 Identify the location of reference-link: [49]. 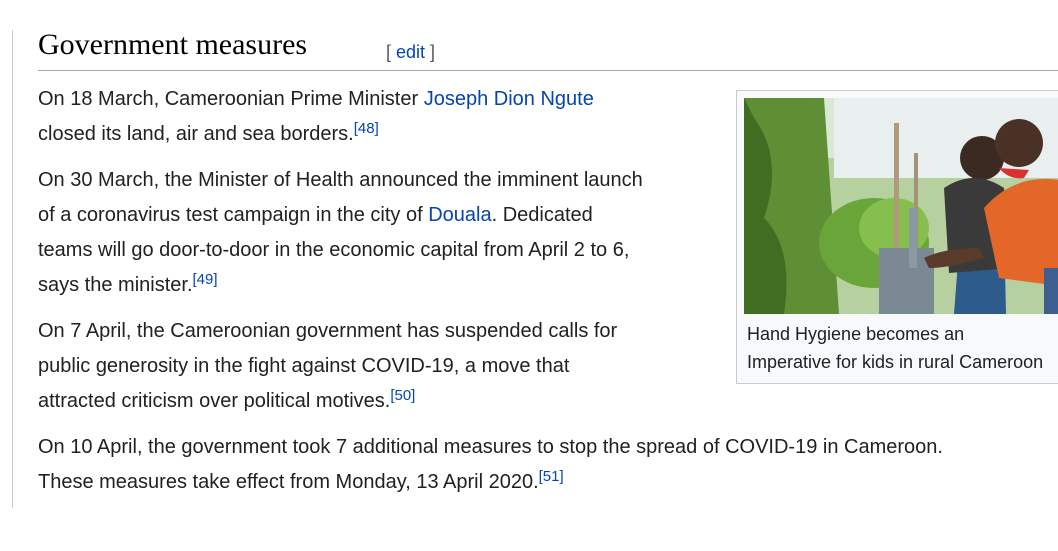
(205, 279).